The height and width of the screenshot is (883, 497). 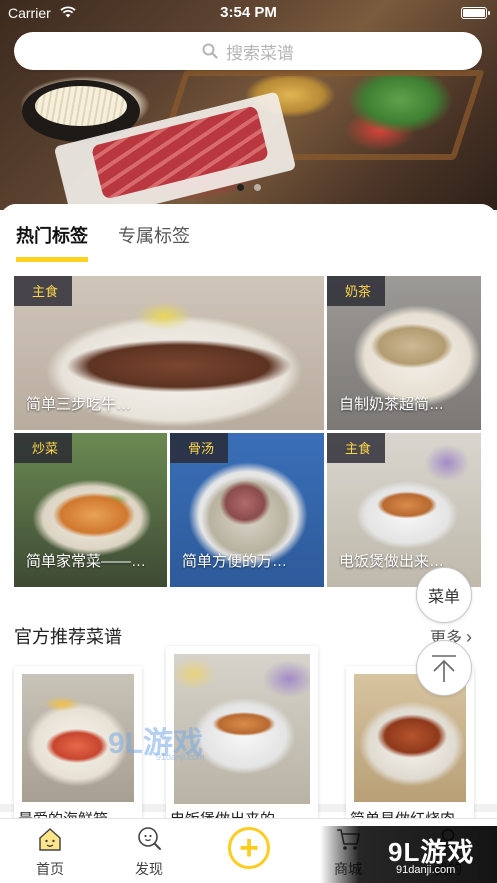 I want to click on tab-home: 首页, so click(x=50, y=852).